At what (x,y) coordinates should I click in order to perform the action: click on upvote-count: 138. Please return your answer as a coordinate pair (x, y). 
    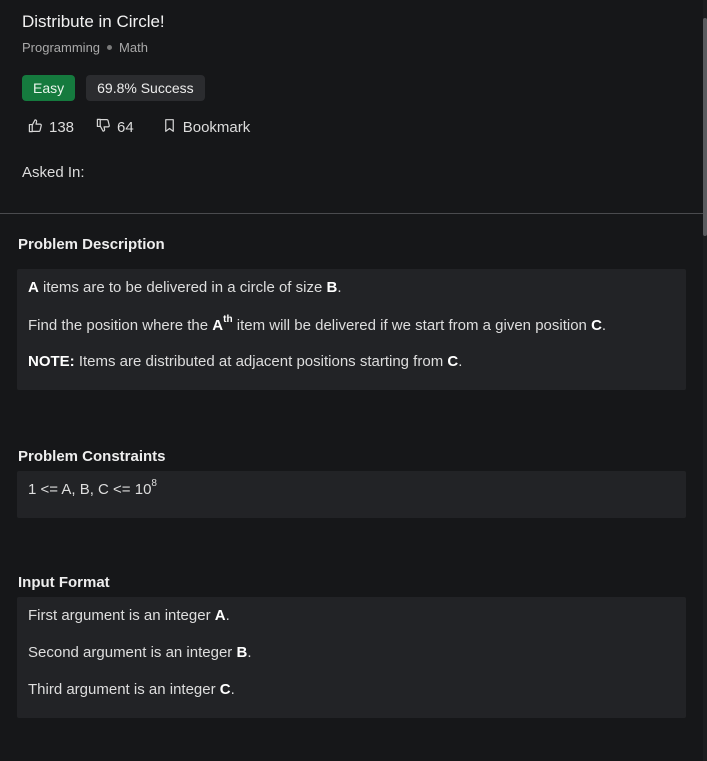
    Looking at the image, I should click on (62, 127).